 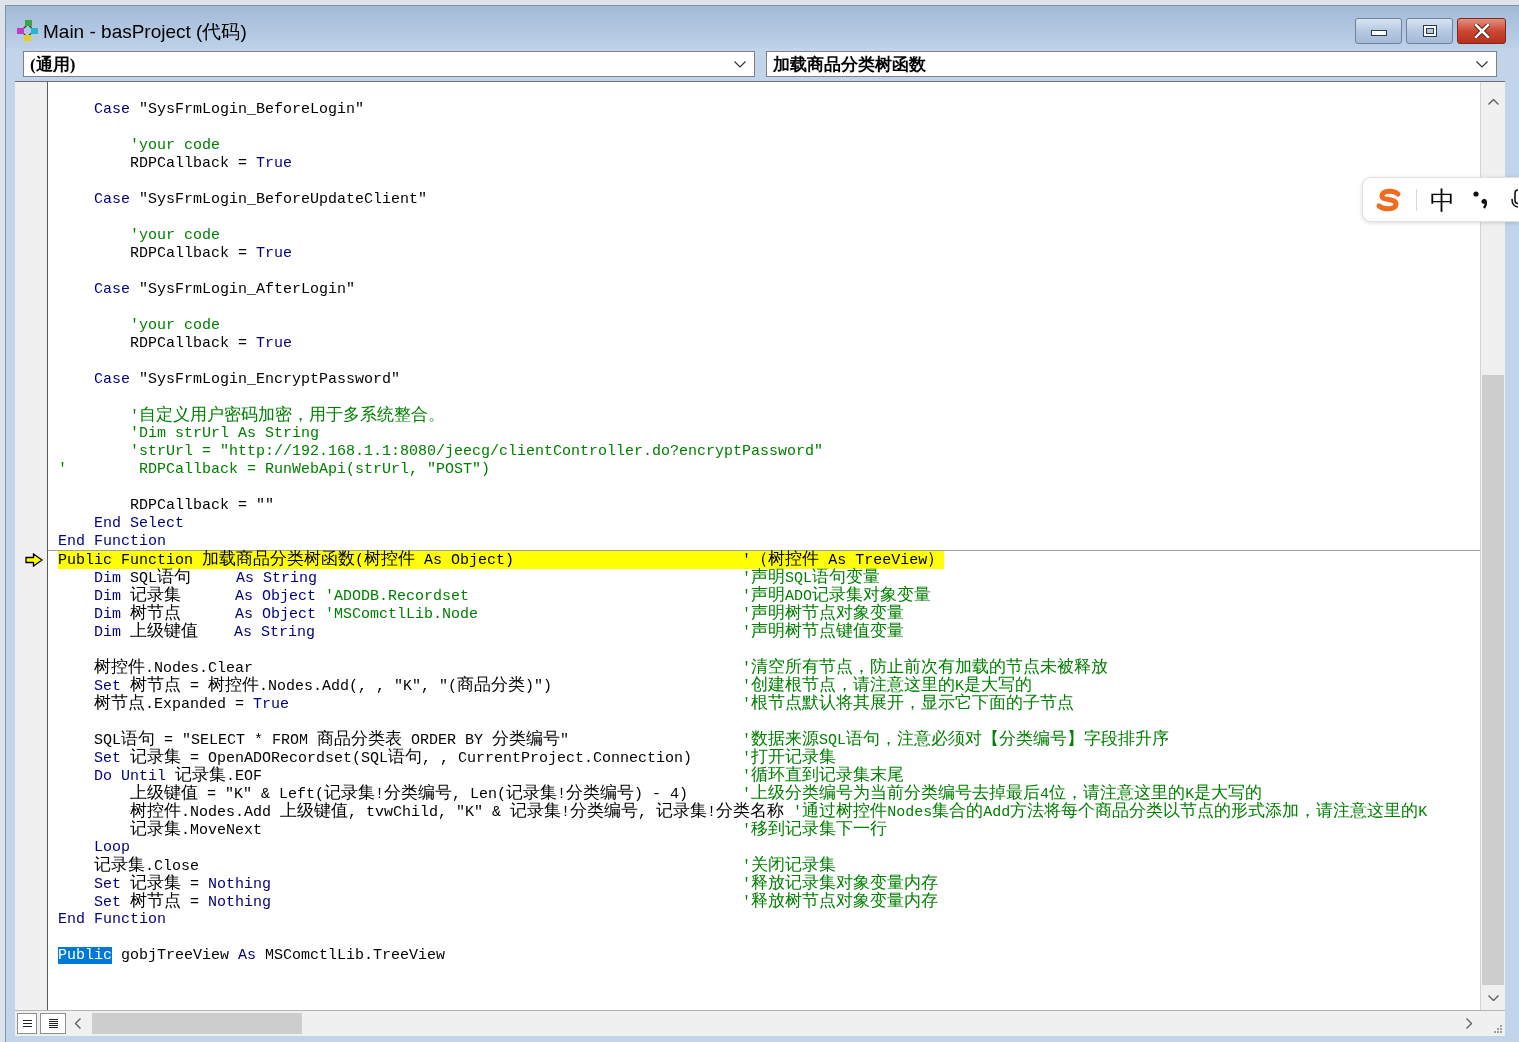 What do you see at coordinates (139, 524) in the screenshot?
I see `code-line: End Select` at bounding box center [139, 524].